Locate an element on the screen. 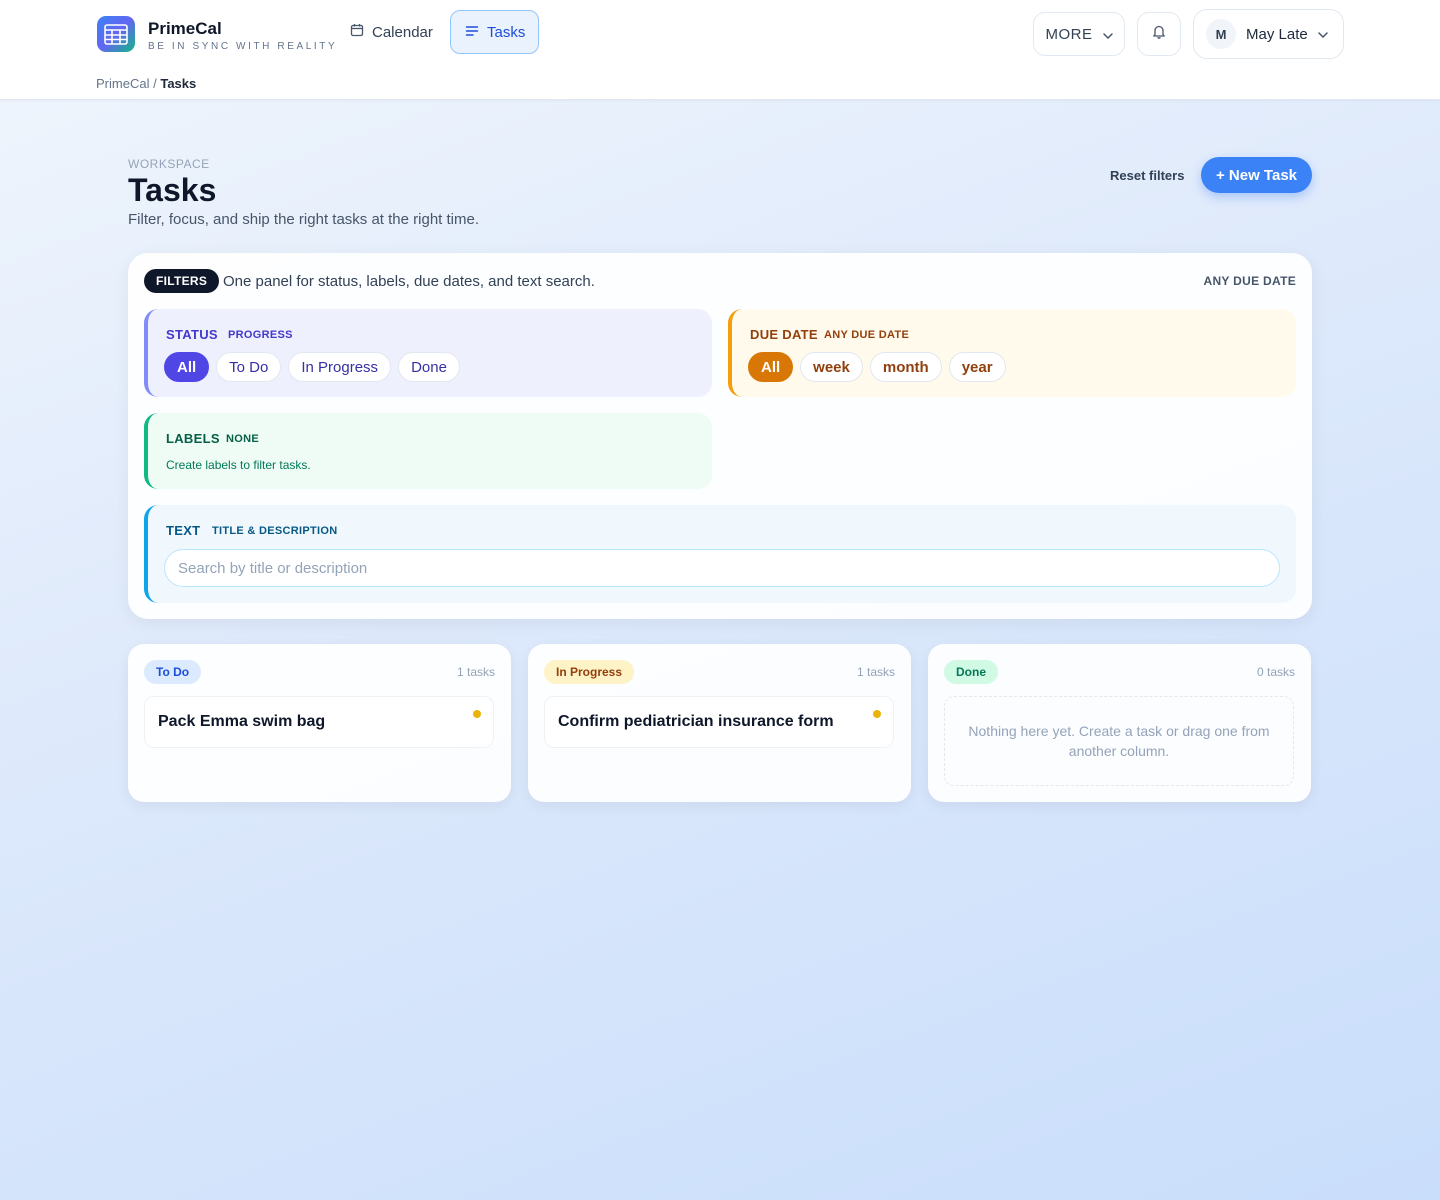  due-date-options: All week month year is located at coordinates (877, 367).